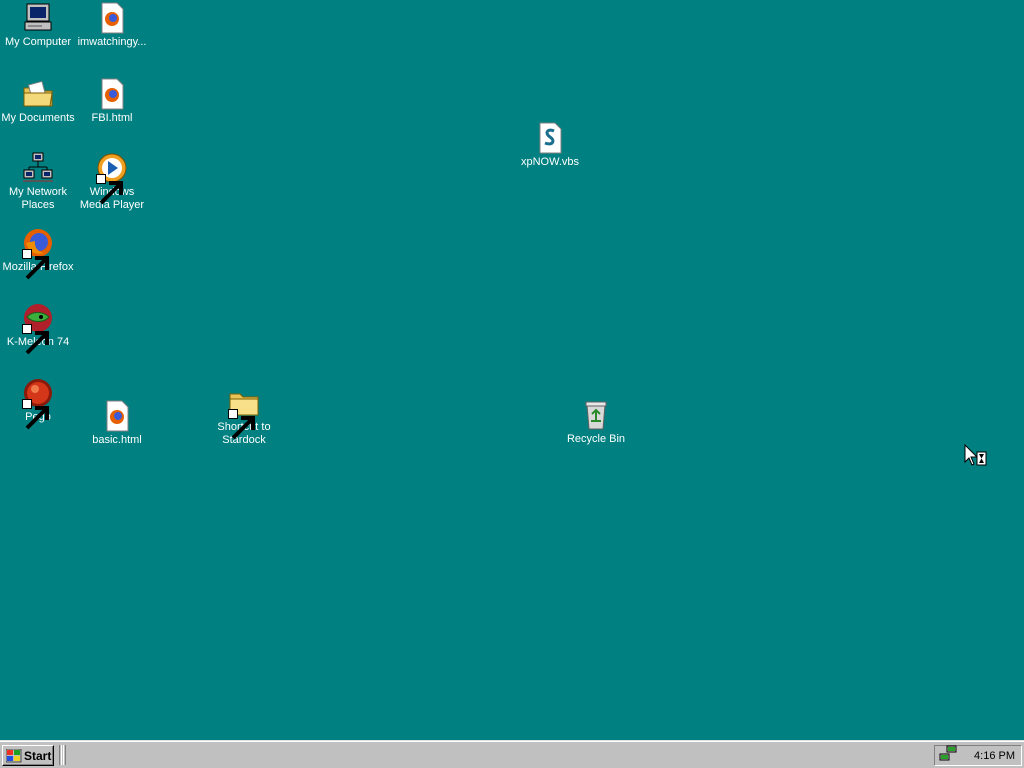  I want to click on windows-logo-icon, so click(13, 755).